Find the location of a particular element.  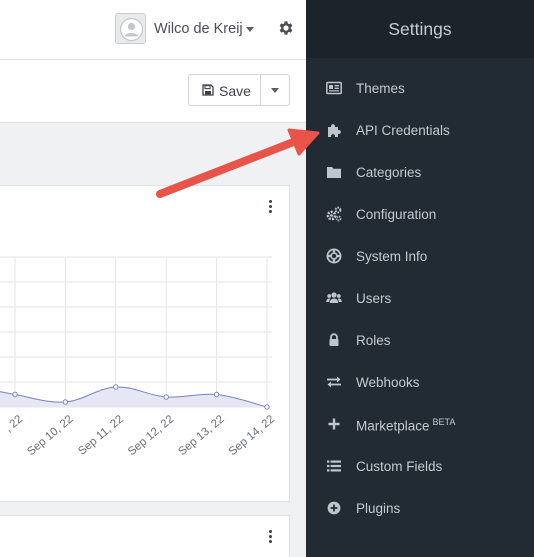

user-avatar-icon is located at coordinates (130, 28).